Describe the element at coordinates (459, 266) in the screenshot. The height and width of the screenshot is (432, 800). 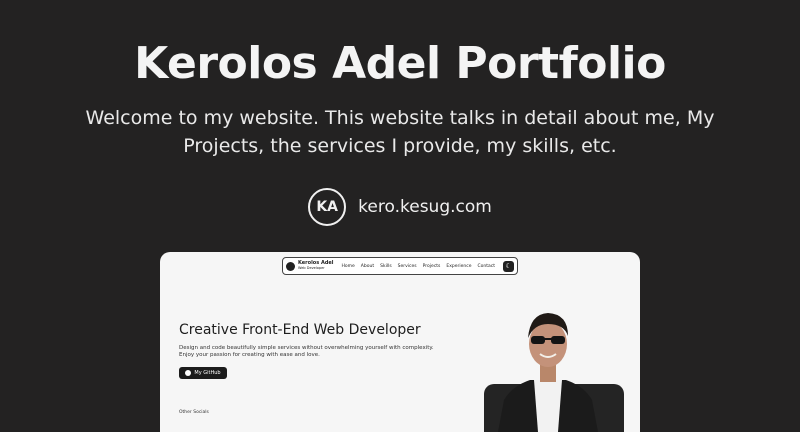
I see `preview-nav-experience: Experience` at that location.